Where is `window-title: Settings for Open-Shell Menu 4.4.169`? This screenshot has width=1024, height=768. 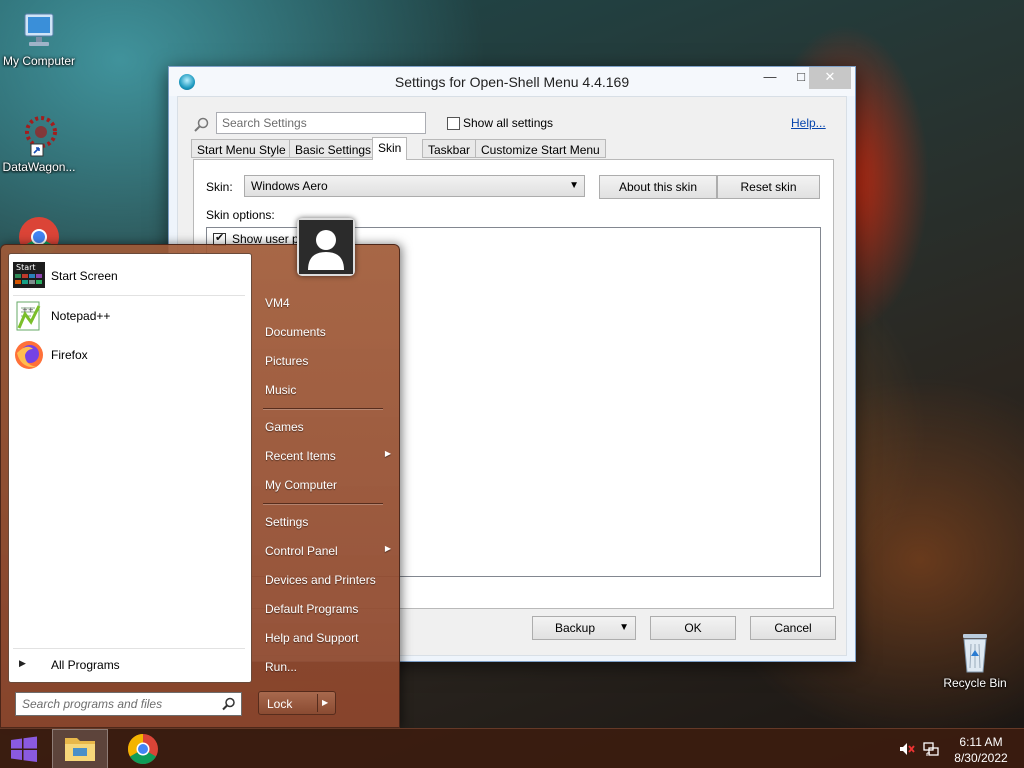
window-title: Settings for Open-Shell Menu 4.4.169 is located at coordinates (512, 82).